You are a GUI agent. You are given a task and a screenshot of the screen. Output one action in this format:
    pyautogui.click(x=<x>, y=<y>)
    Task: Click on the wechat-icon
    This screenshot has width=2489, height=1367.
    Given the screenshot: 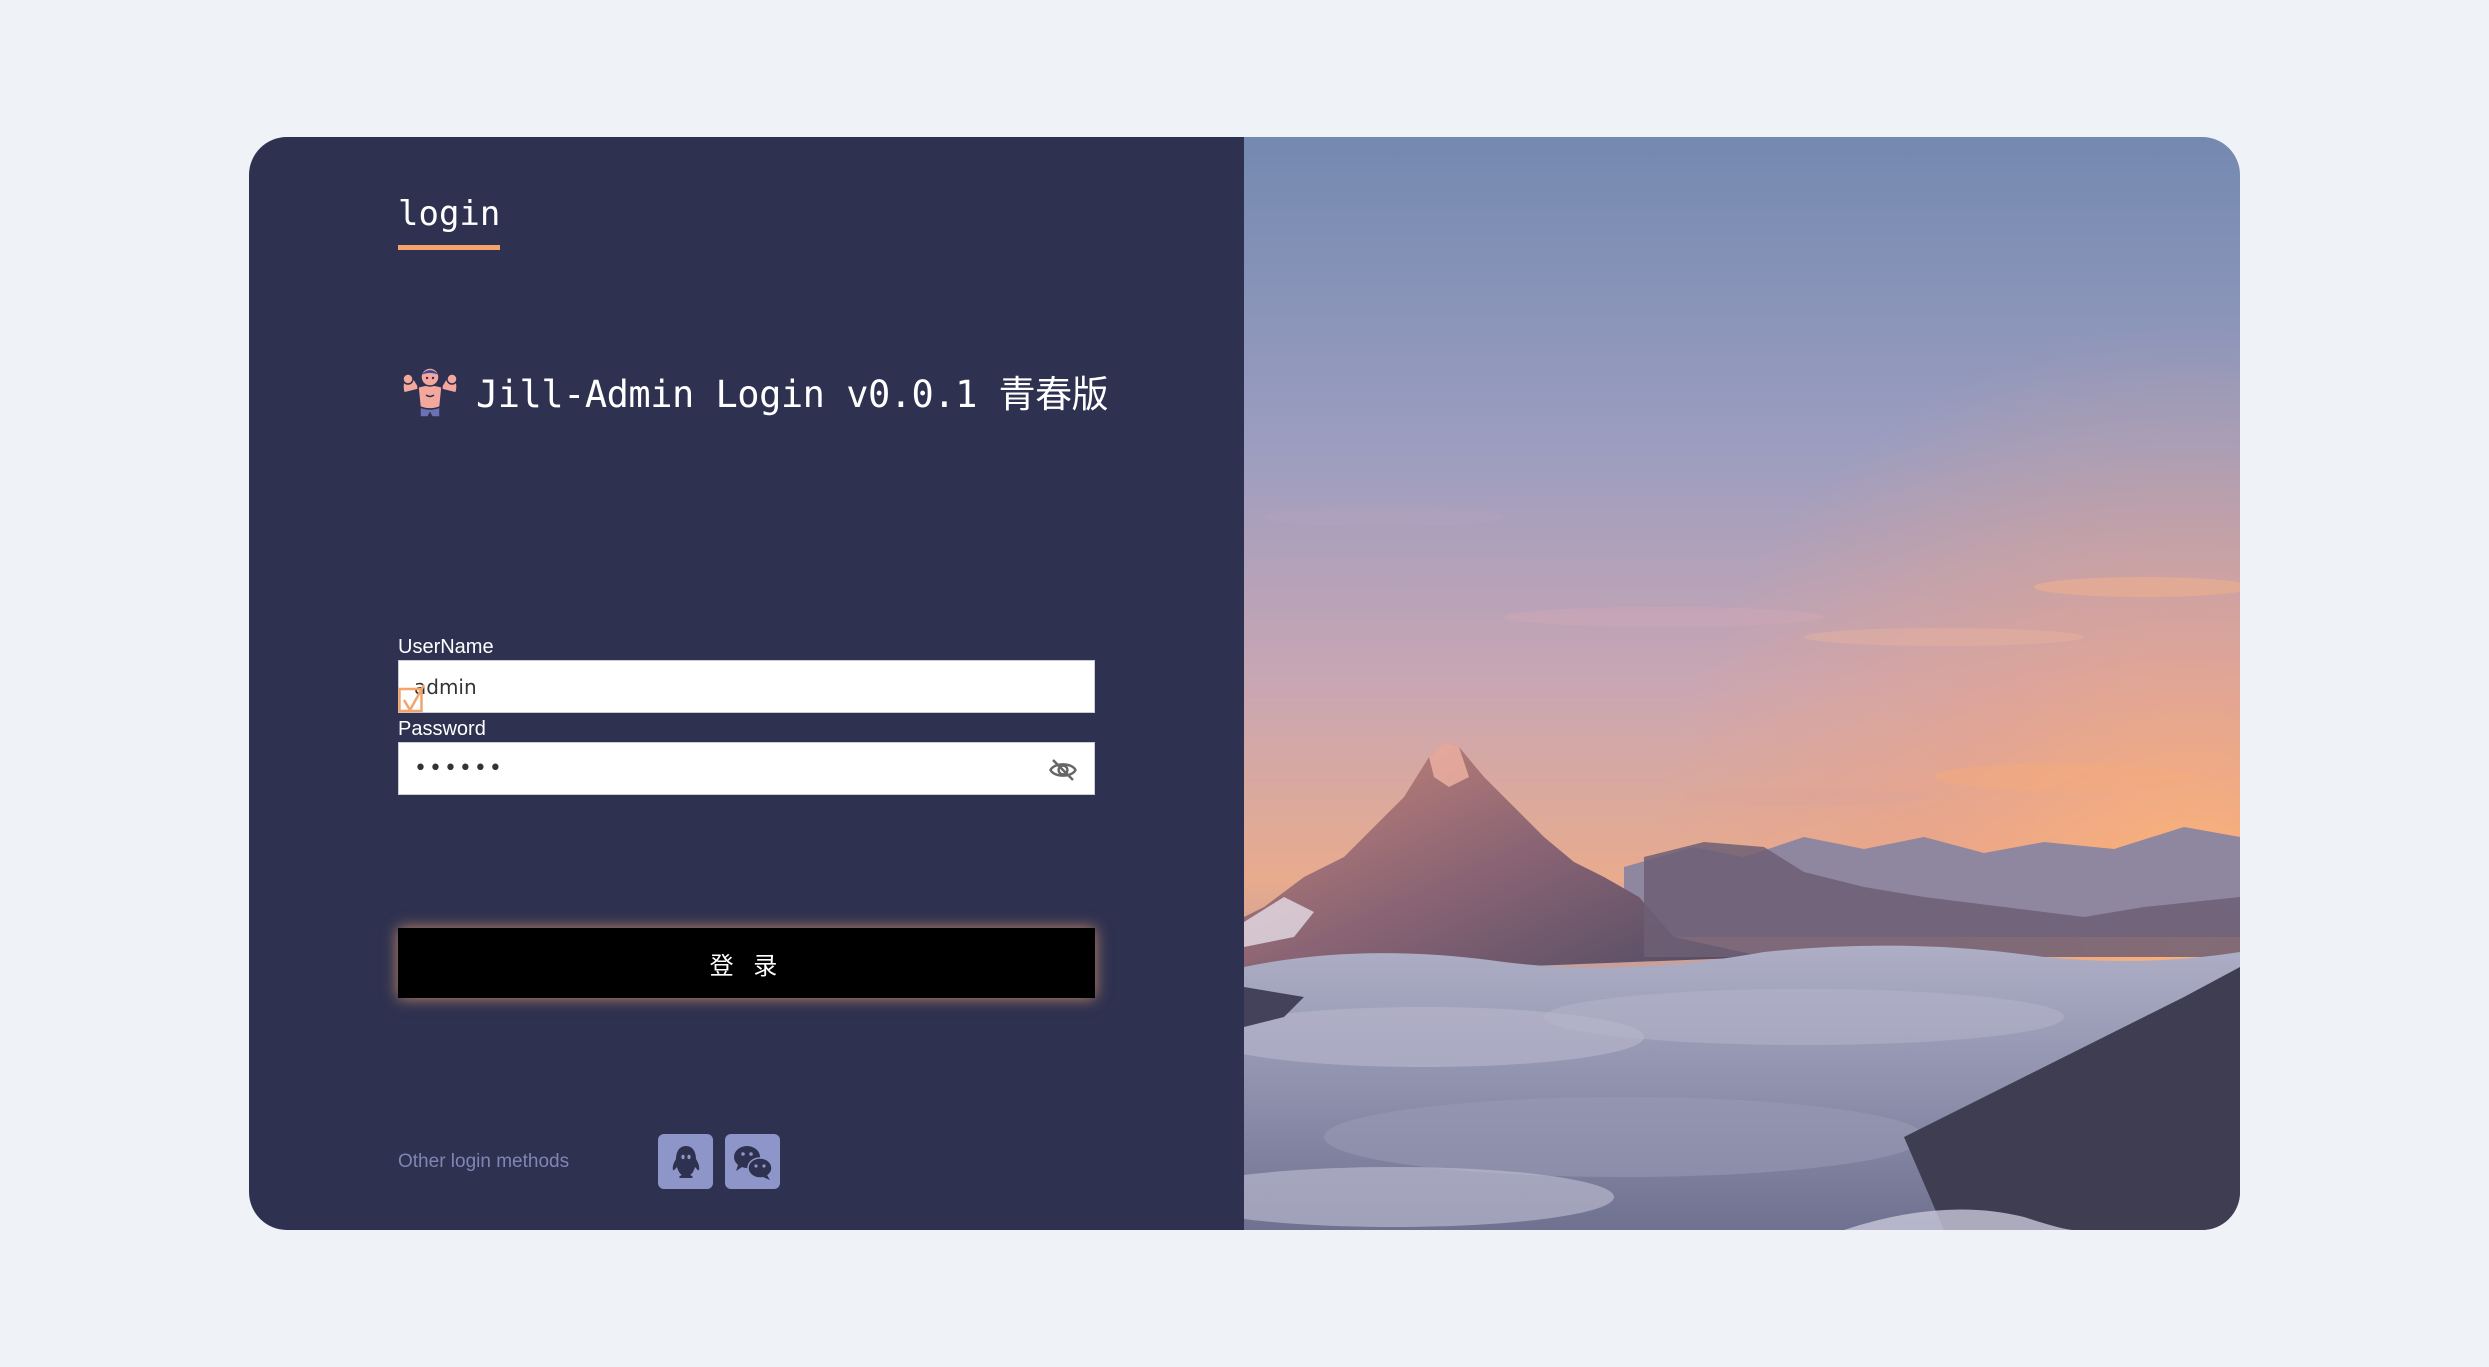 What is the action you would take?
    pyautogui.click(x=753, y=1162)
    